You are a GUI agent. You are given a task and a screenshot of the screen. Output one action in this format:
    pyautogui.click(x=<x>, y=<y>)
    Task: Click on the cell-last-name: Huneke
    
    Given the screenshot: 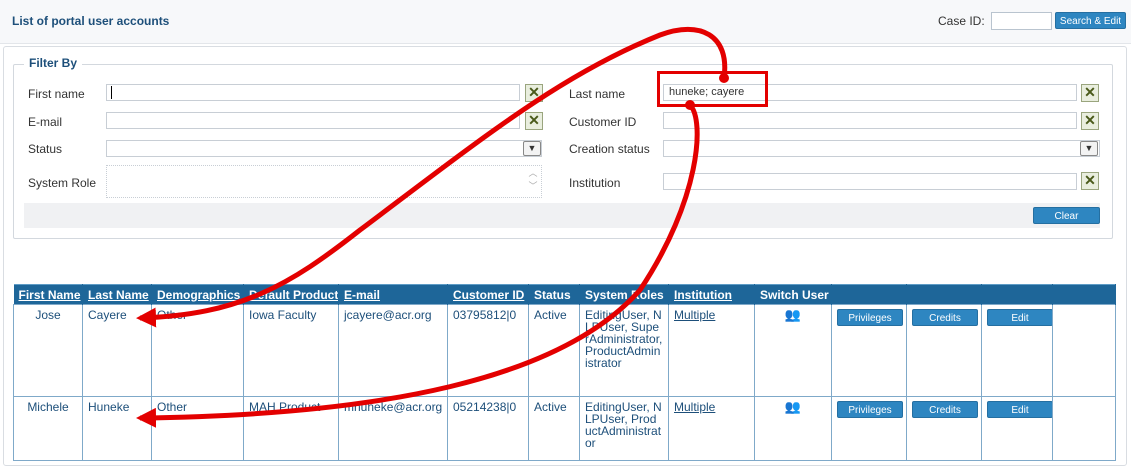 What is the action you would take?
    pyautogui.click(x=117, y=428)
    